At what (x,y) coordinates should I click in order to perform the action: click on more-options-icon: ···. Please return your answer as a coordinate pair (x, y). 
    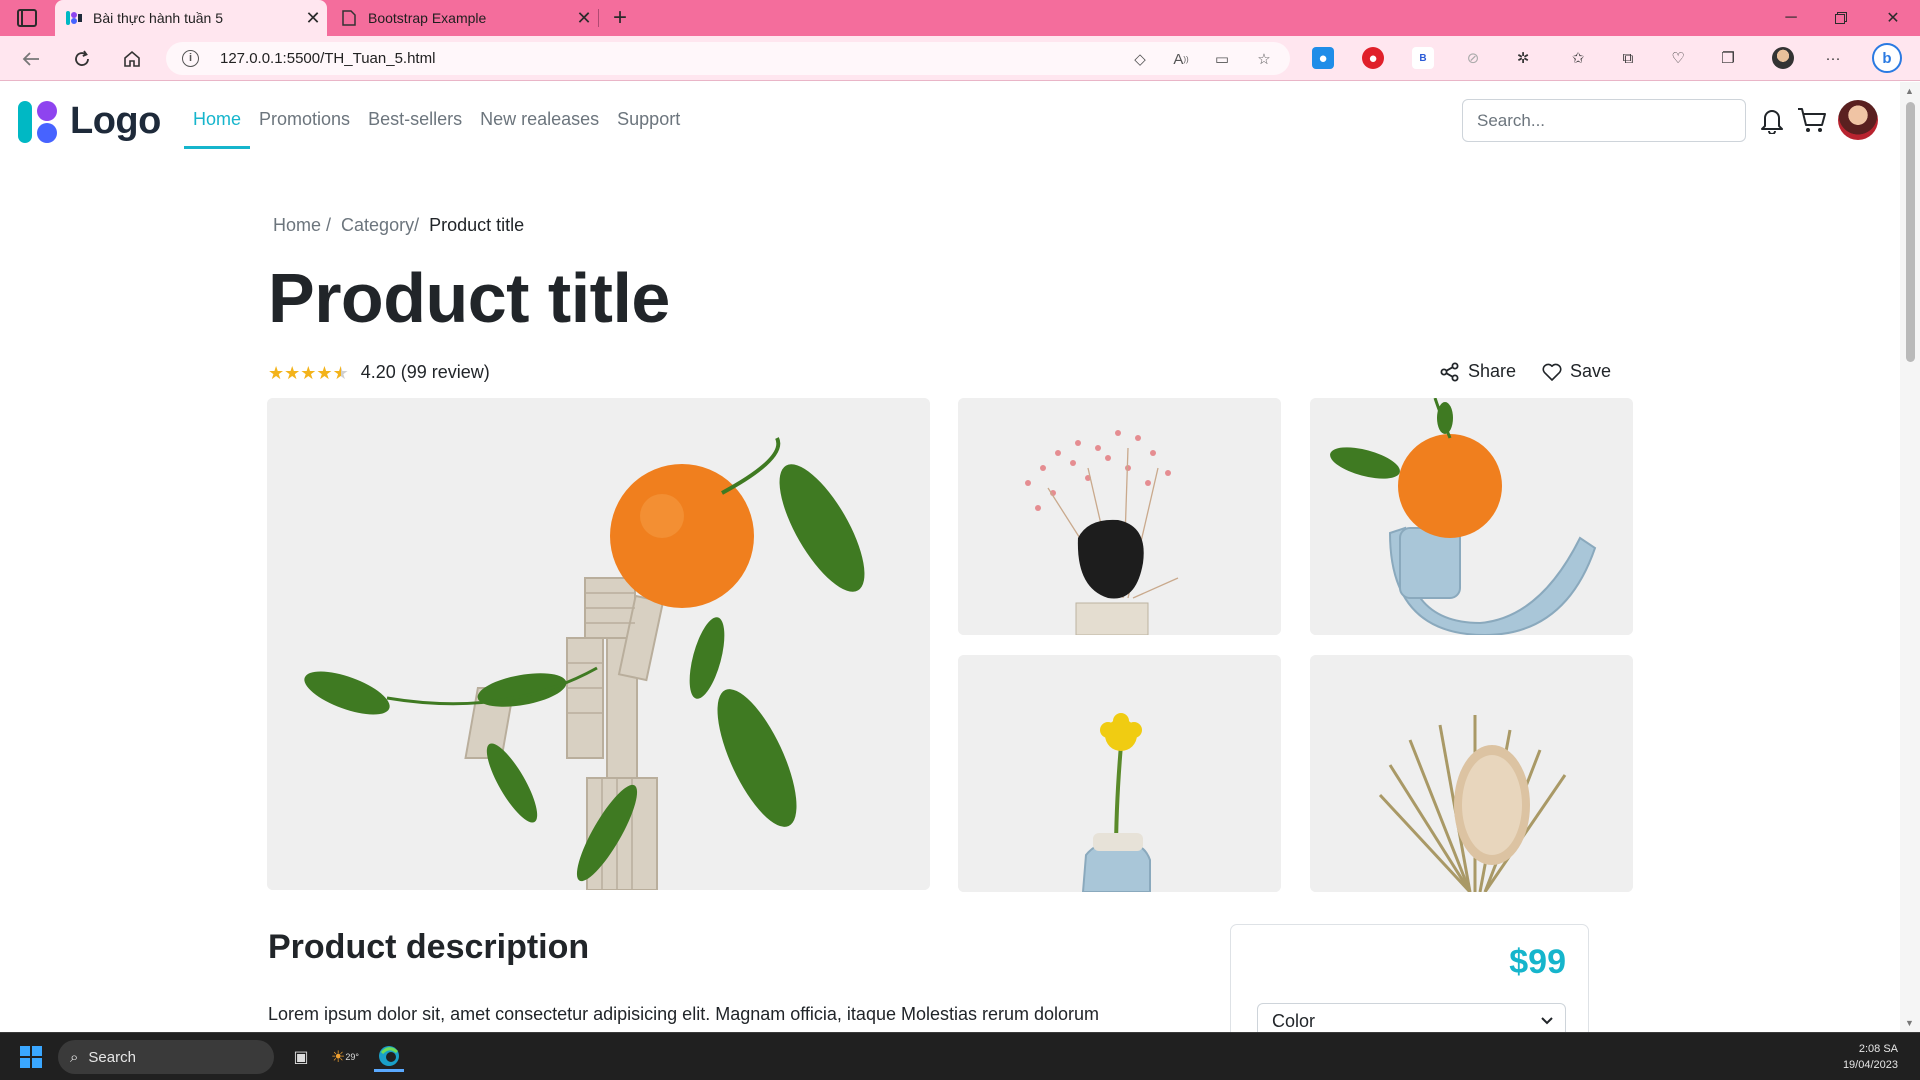
    Looking at the image, I should click on (1833, 58).